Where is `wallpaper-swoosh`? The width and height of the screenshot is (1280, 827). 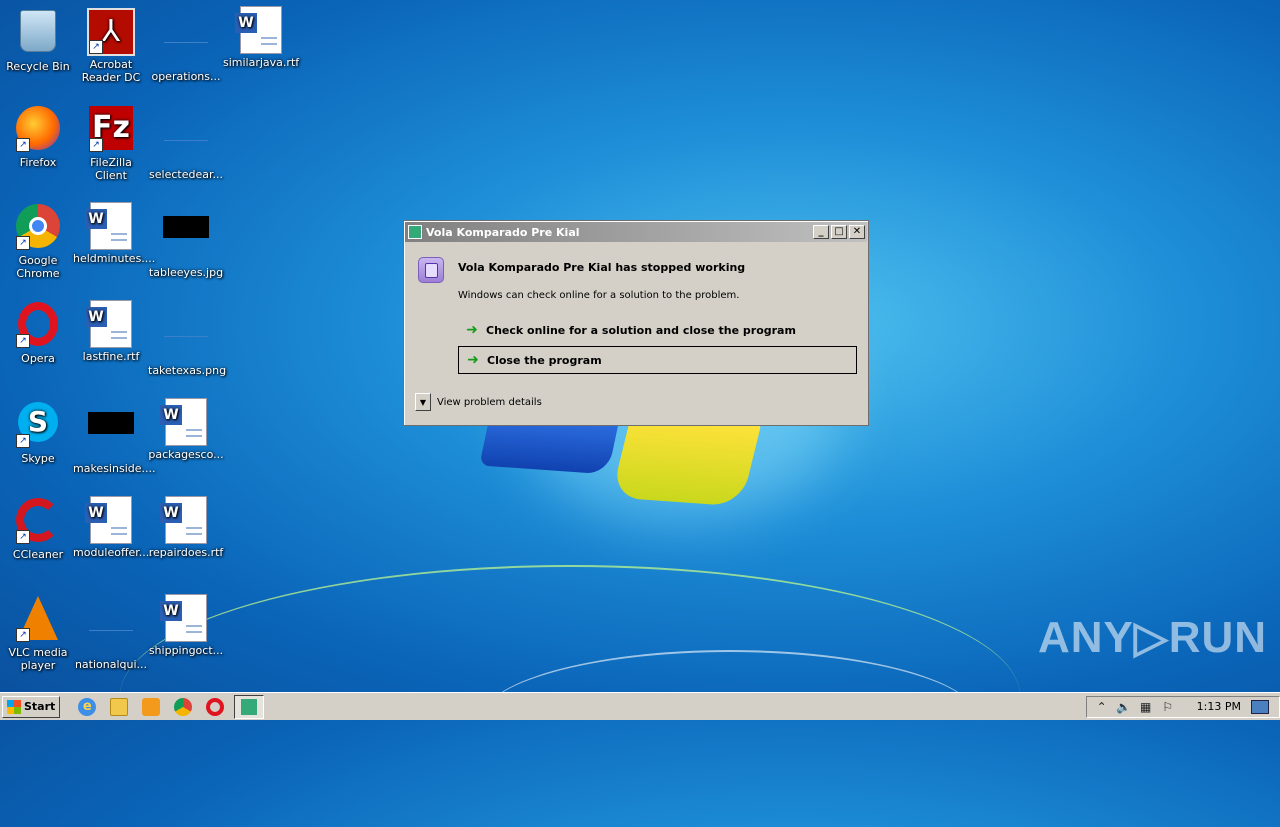
wallpaper-swoosh is located at coordinates (730, 721).